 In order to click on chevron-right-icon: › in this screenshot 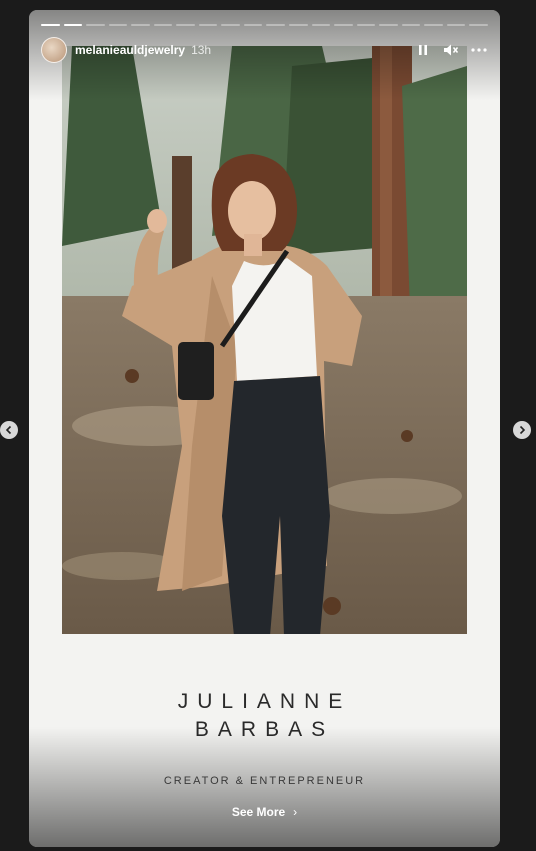, I will do `click(295, 812)`.